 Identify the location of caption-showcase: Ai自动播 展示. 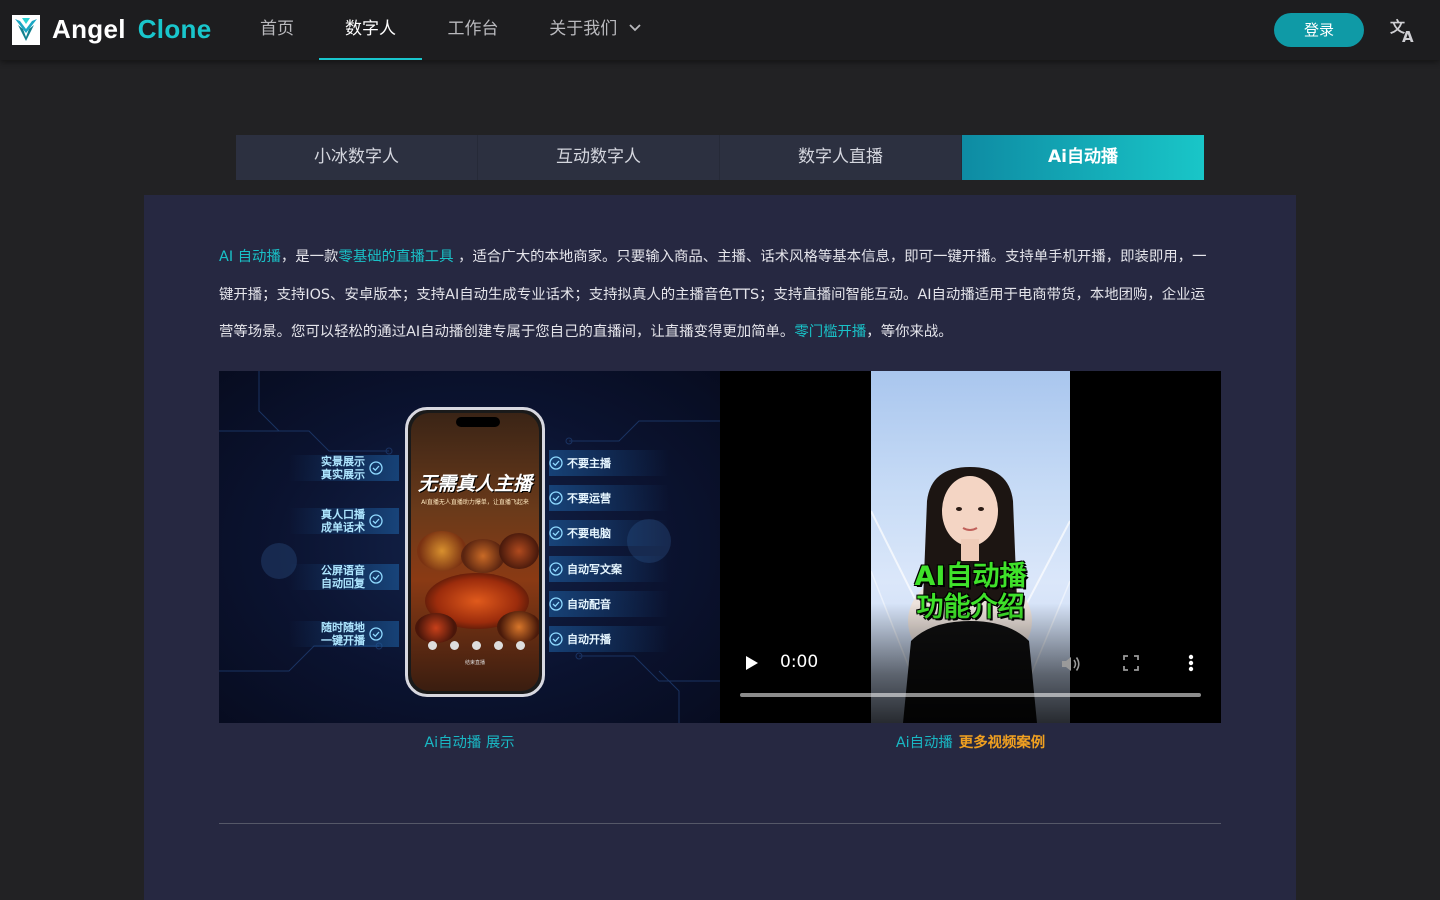
(469, 741).